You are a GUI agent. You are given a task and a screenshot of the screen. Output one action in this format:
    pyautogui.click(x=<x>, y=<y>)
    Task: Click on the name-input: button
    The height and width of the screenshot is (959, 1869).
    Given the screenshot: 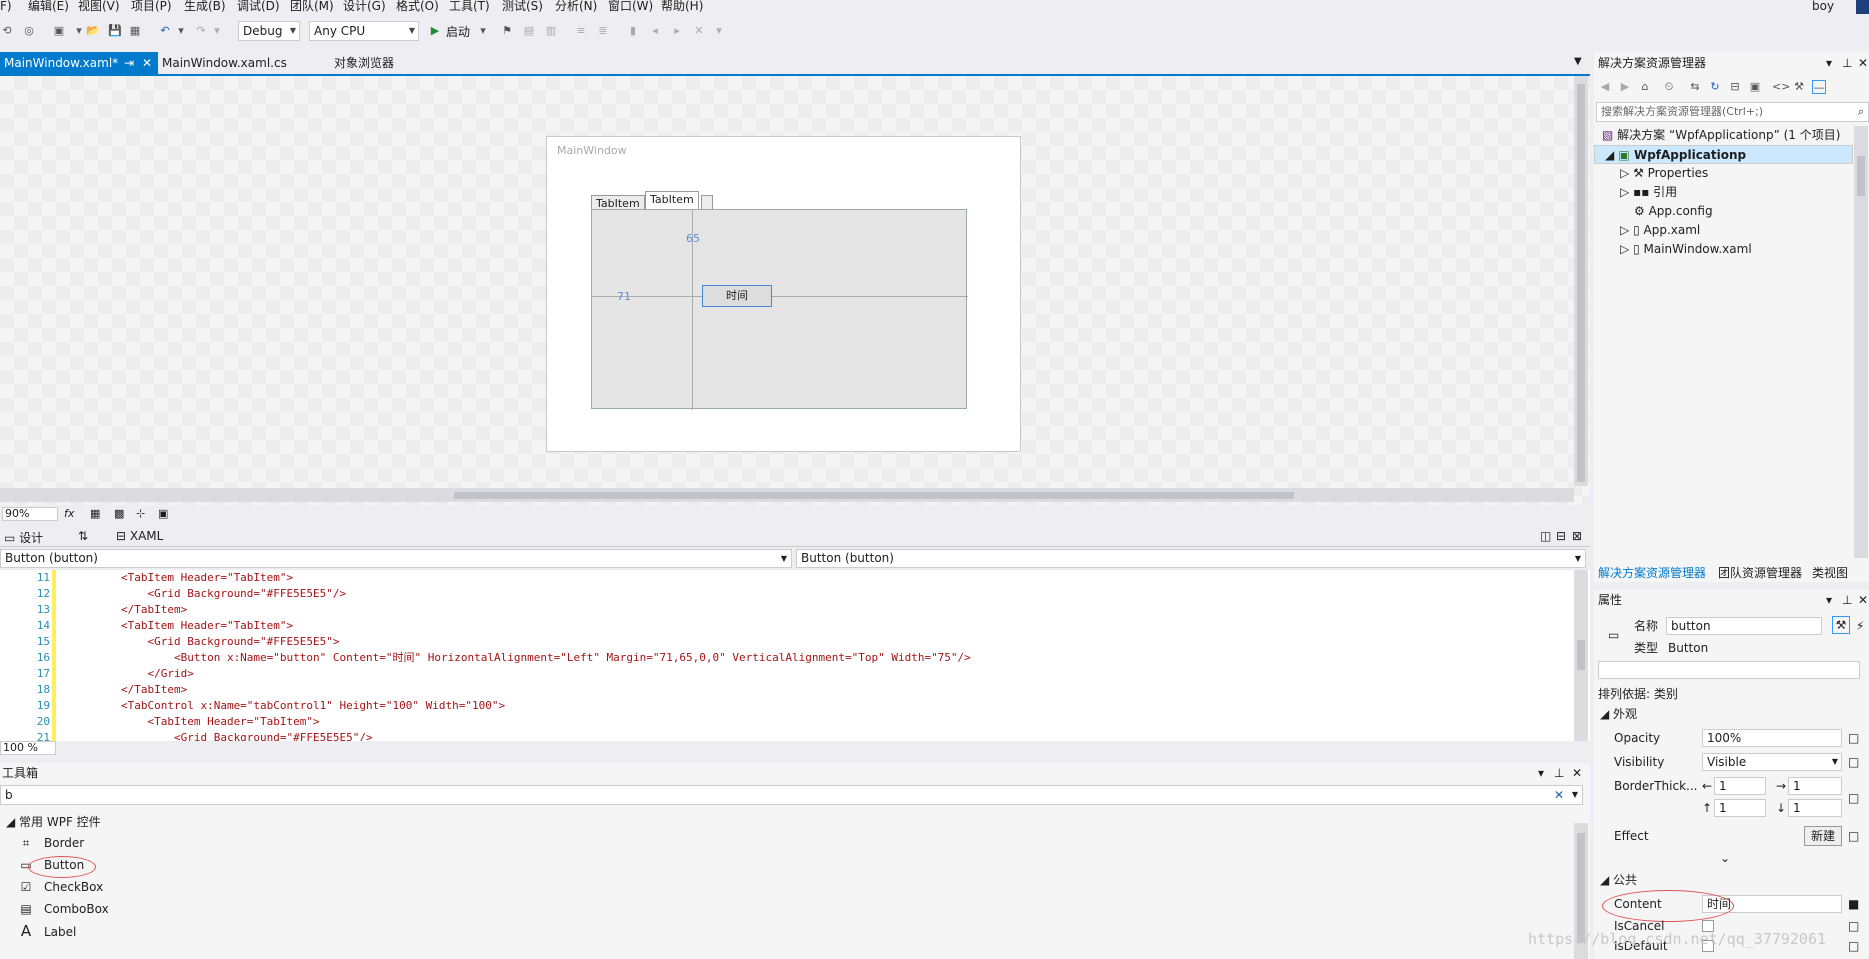 What is the action you would take?
    pyautogui.click(x=1744, y=626)
    